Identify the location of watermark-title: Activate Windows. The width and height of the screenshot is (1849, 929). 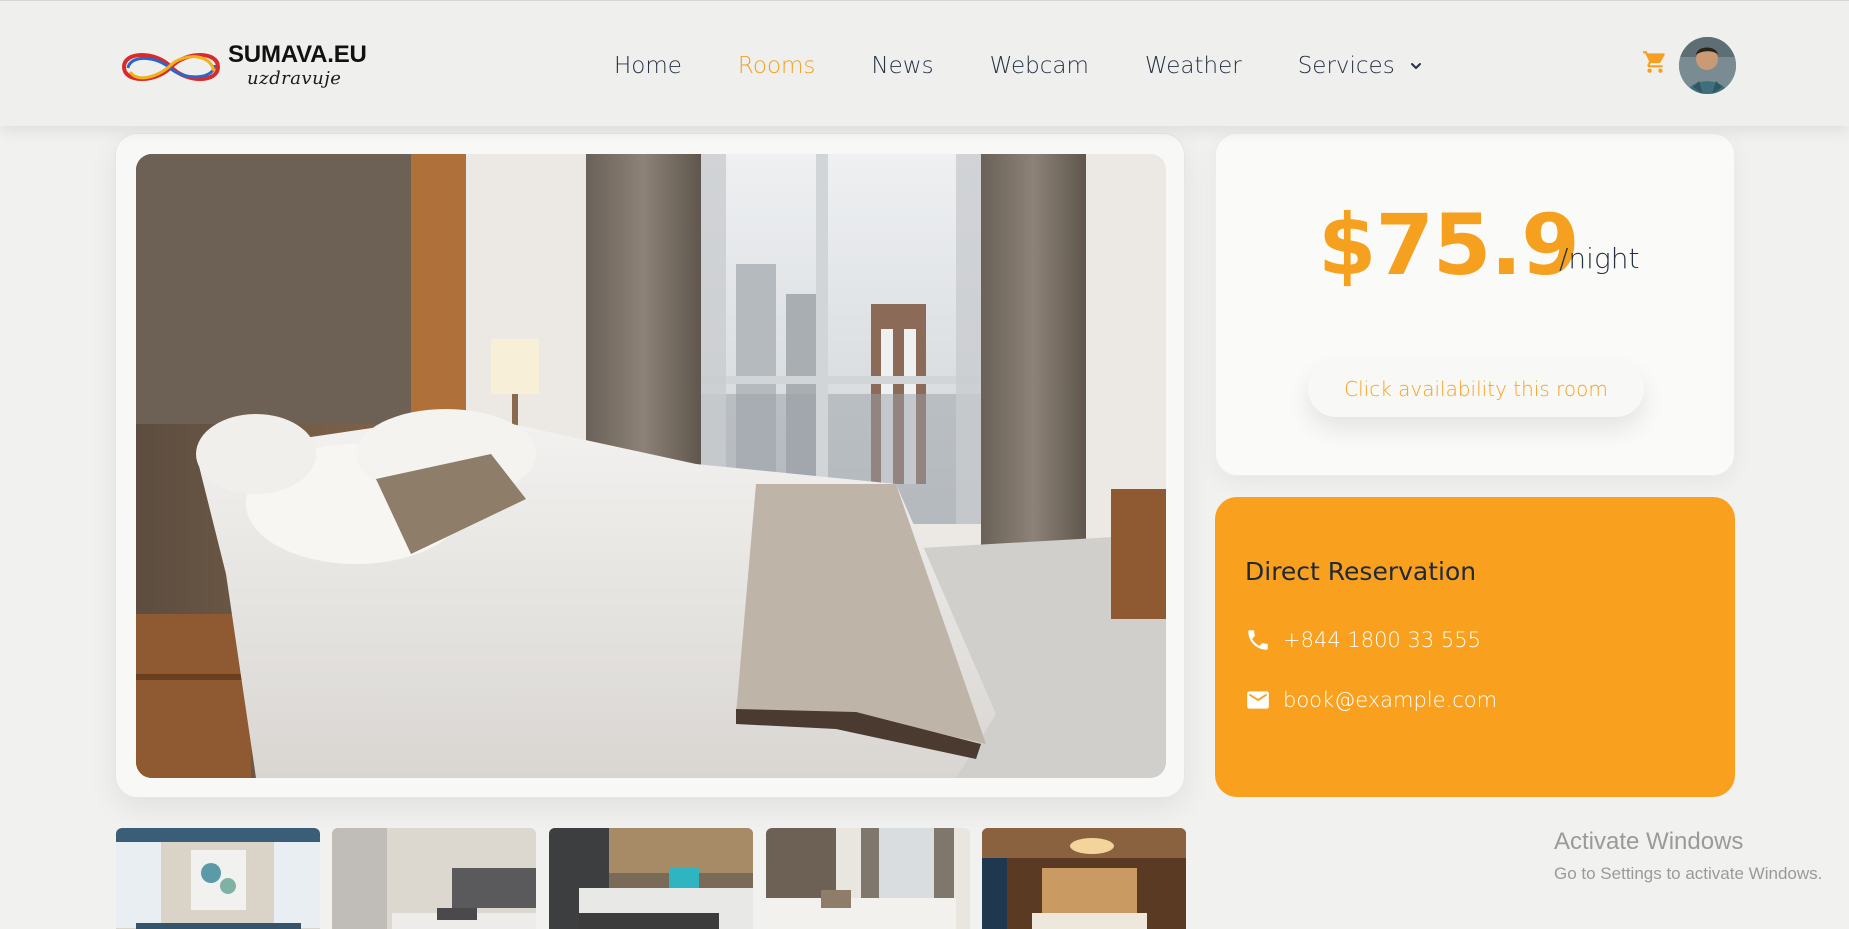
(1649, 841).